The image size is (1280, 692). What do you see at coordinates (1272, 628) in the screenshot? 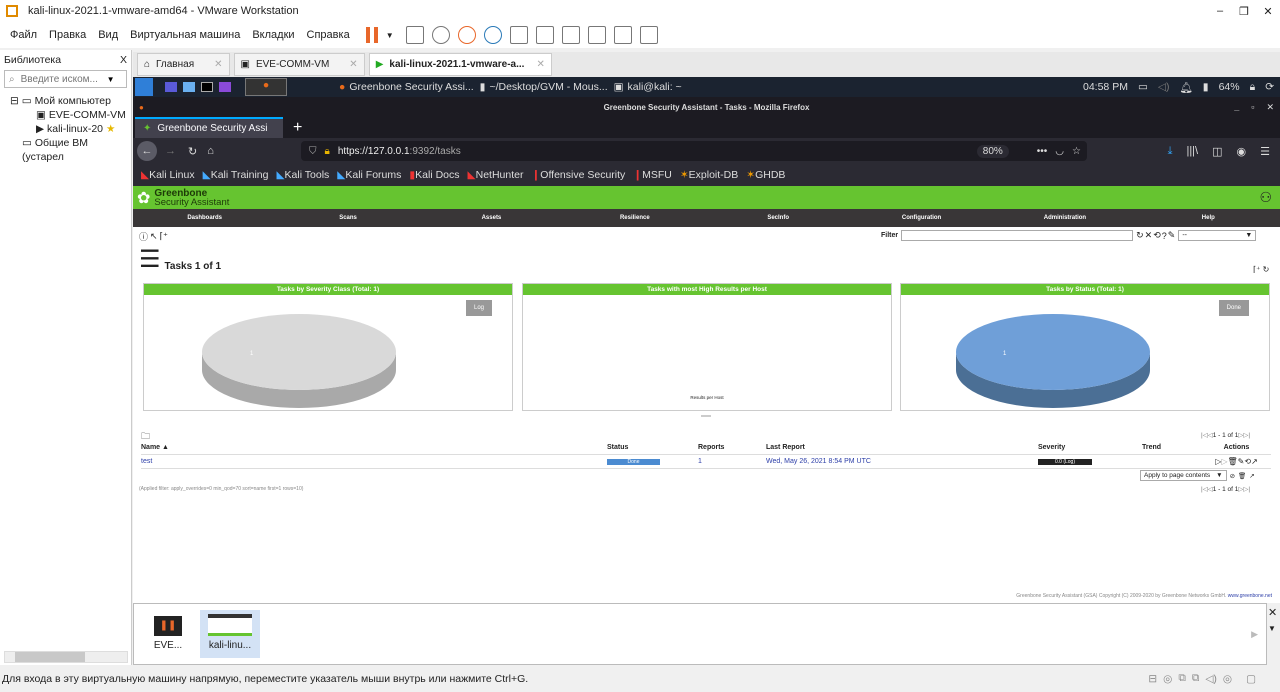
I see `thumbnail-menu-icon: ▼` at bounding box center [1272, 628].